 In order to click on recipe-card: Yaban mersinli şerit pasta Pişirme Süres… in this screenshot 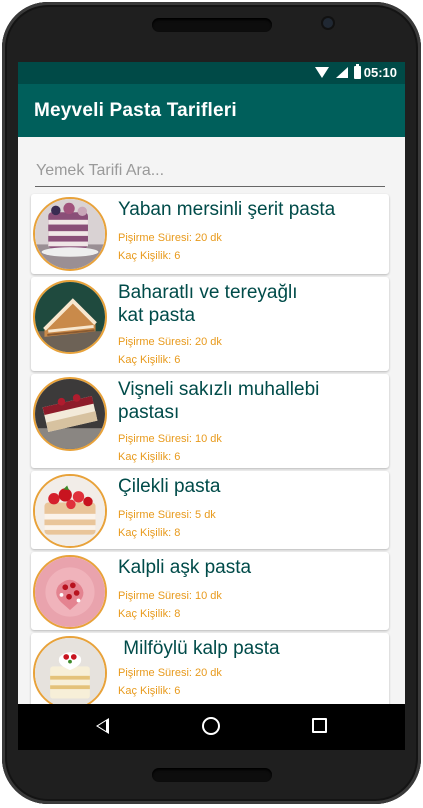, I will do `click(210, 234)`.